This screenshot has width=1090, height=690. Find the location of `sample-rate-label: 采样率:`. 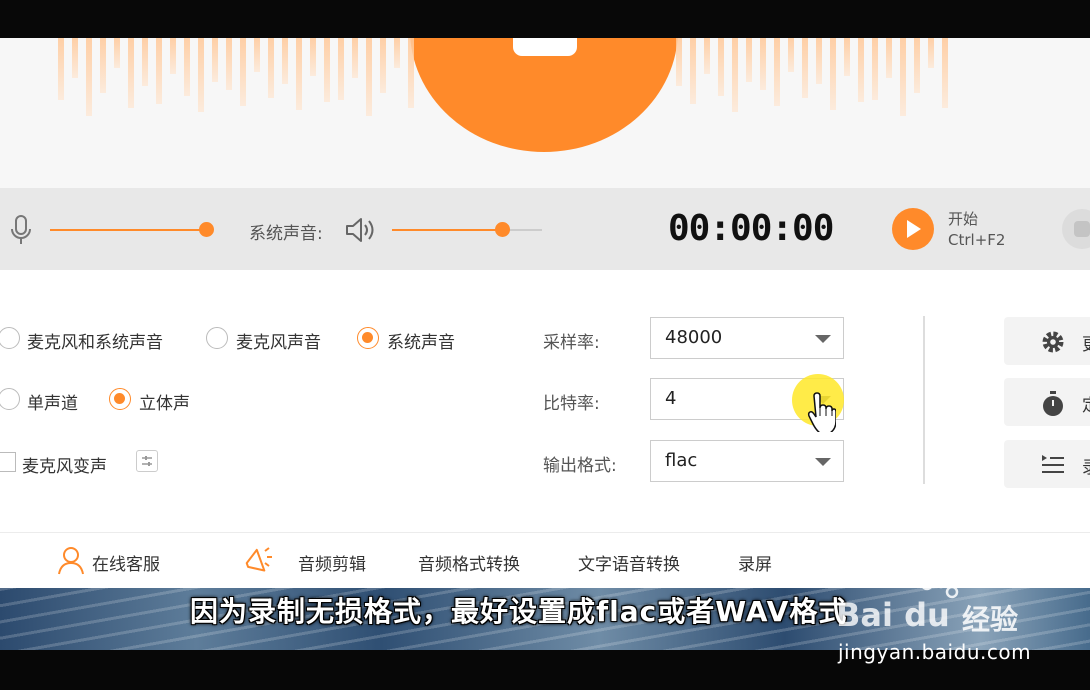

sample-rate-label: 采样率: is located at coordinates (571, 343).